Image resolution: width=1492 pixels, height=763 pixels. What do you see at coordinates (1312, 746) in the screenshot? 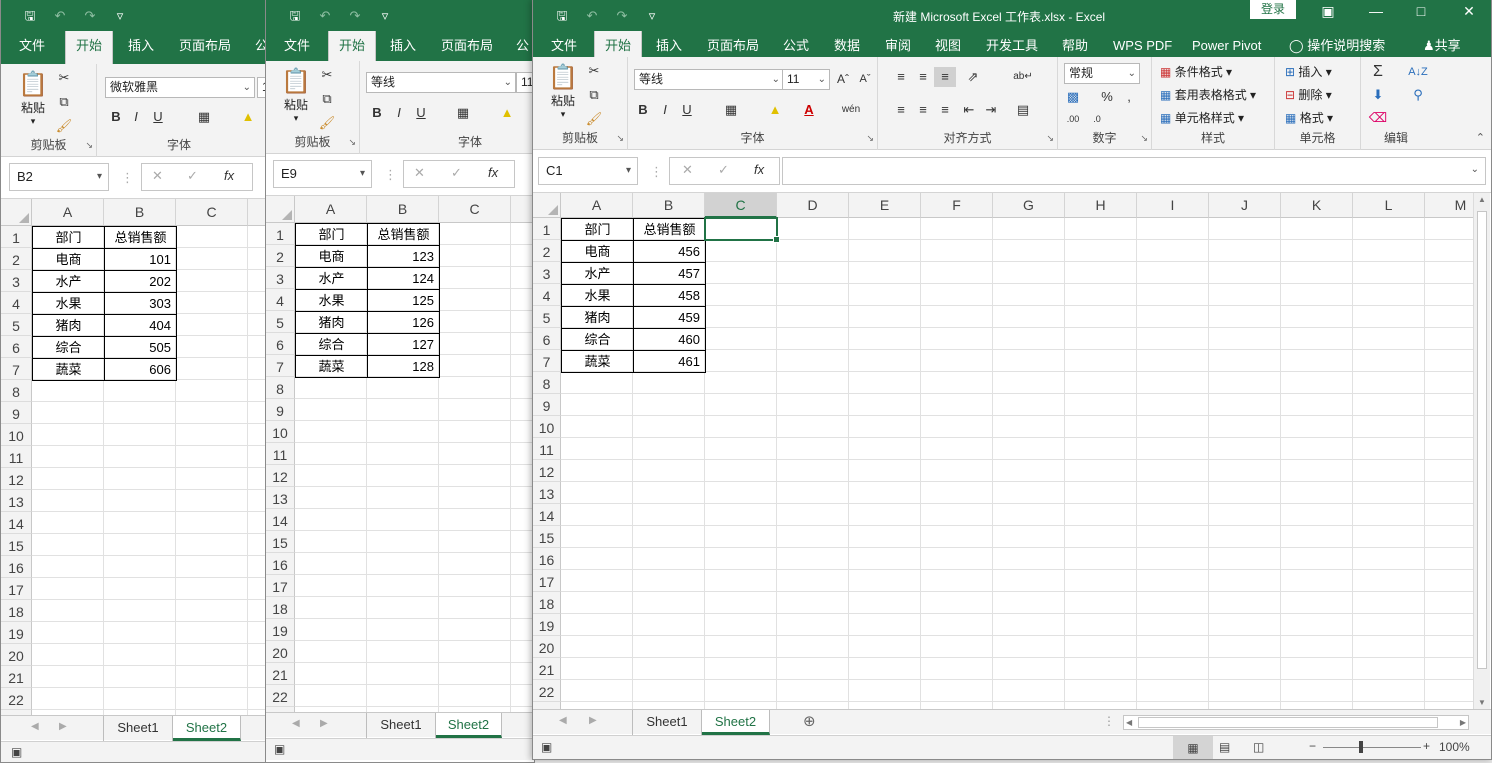
I see `zoom-out-icon: −` at bounding box center [1312, 746].